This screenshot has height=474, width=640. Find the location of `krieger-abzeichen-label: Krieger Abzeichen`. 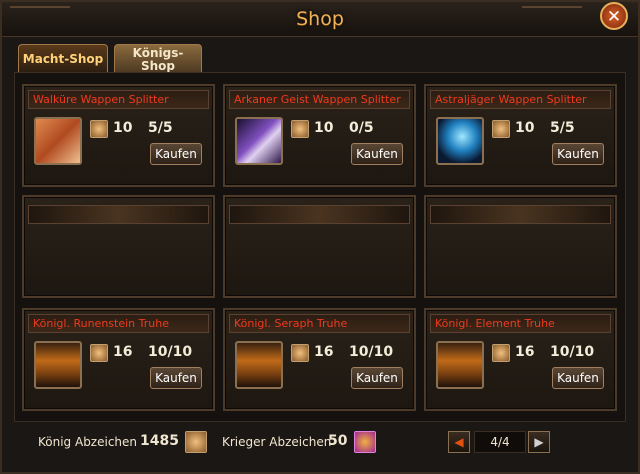

krieger-abzeichen-label: Krieger Abzeichen is located at coordinates (277, 442).